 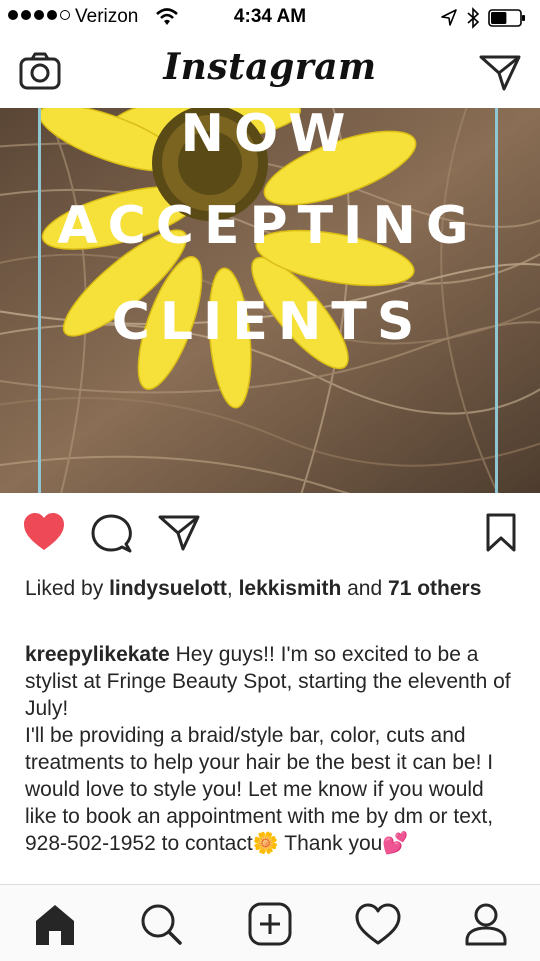 I want to click on post-actions, so click(x=270, y=532).